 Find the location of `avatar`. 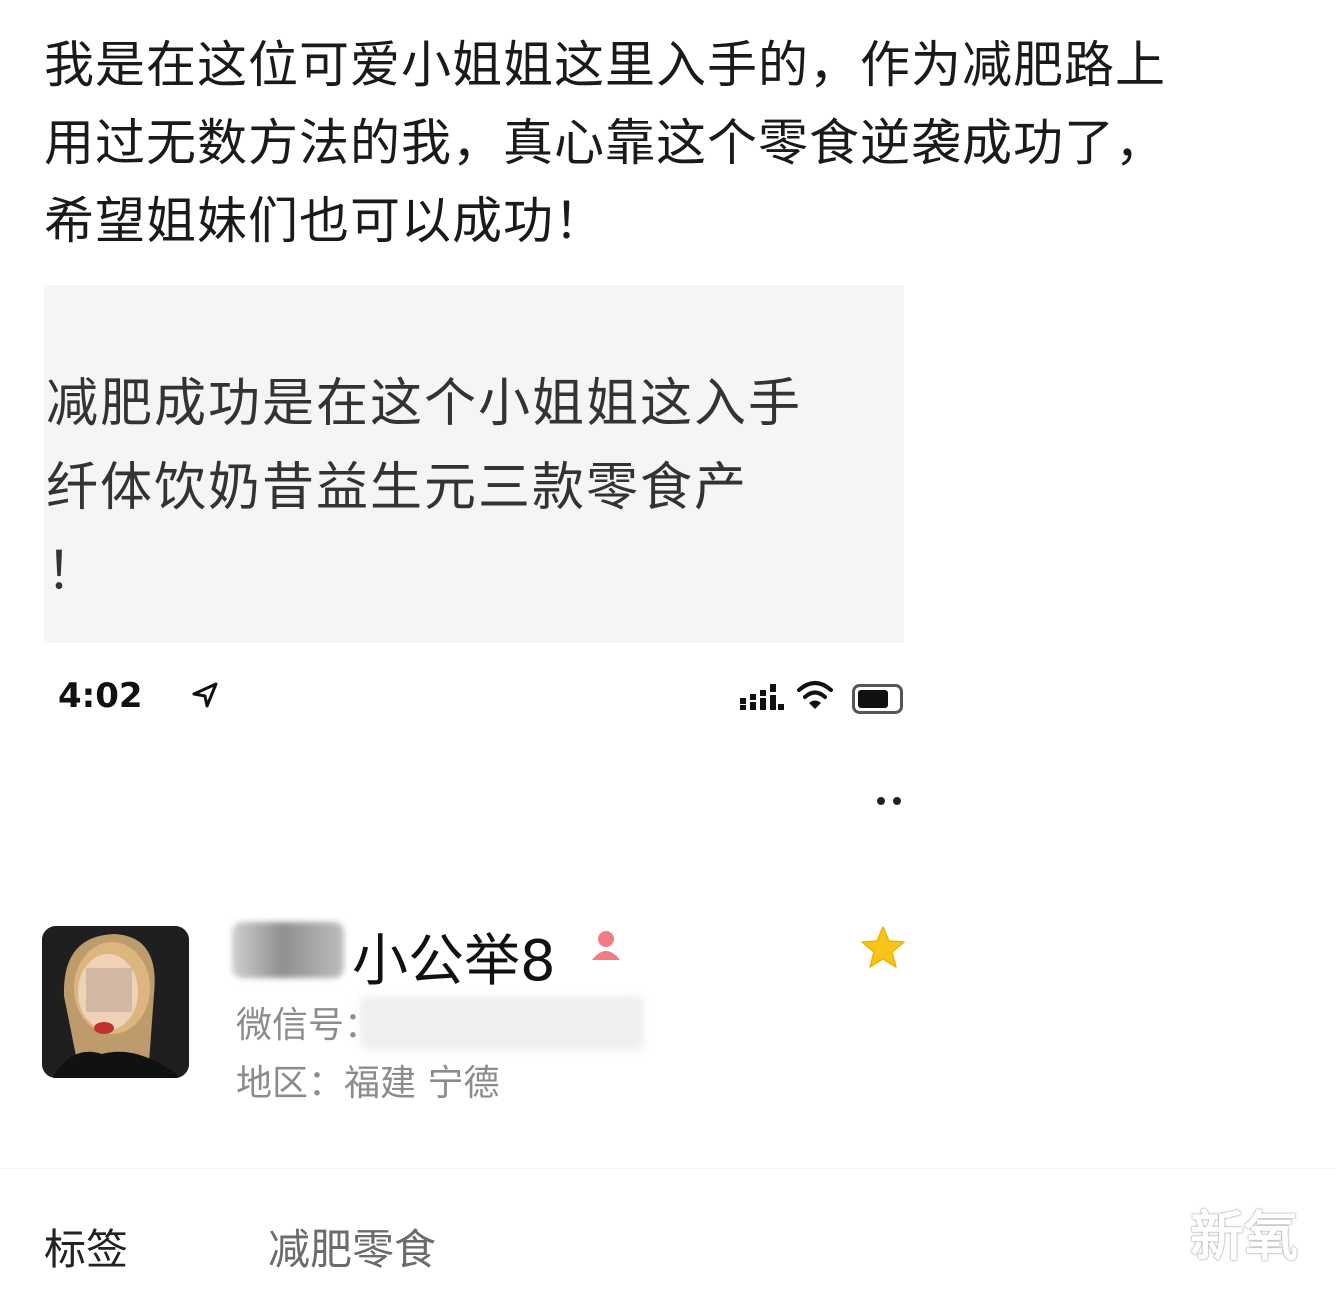

avatar is located at coordinates (115, 1002).